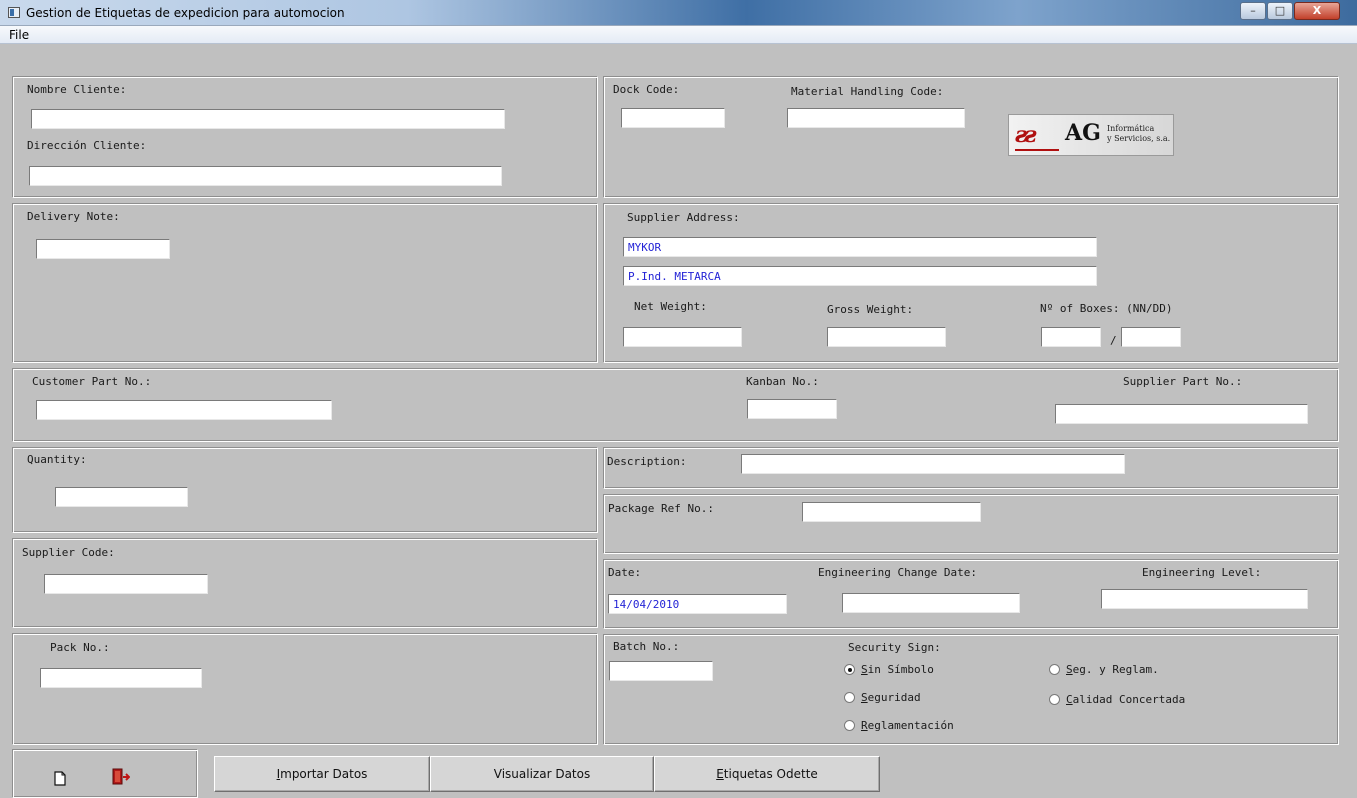 The height and width of the screenshot is (798, 1357). Describe the element at coordinates (1071, 337) in the screenshot. I see `boxes-nn-field` at that location.